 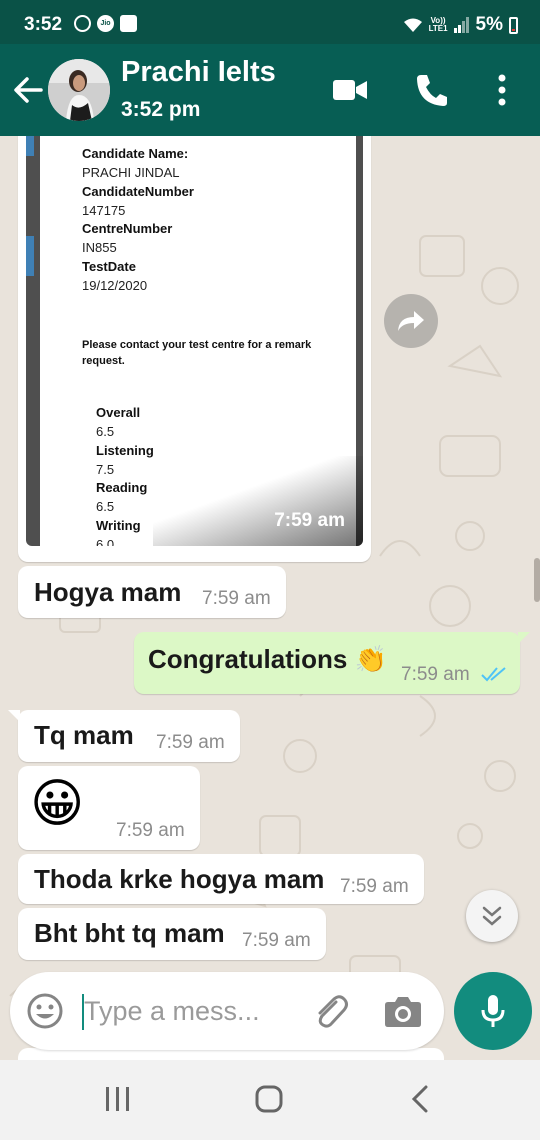 What do you see at coordinates (99, 247) in the screenshot?
I see `doc-centre-number: IN855` at bounding box center [99, 247].